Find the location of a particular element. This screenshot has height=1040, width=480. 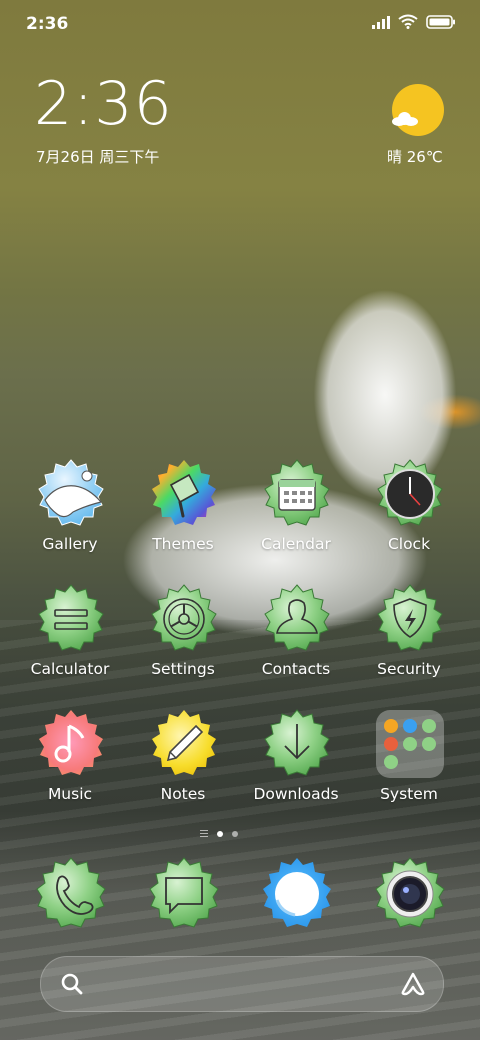

battery-icon is located at coordinates (440, 21).